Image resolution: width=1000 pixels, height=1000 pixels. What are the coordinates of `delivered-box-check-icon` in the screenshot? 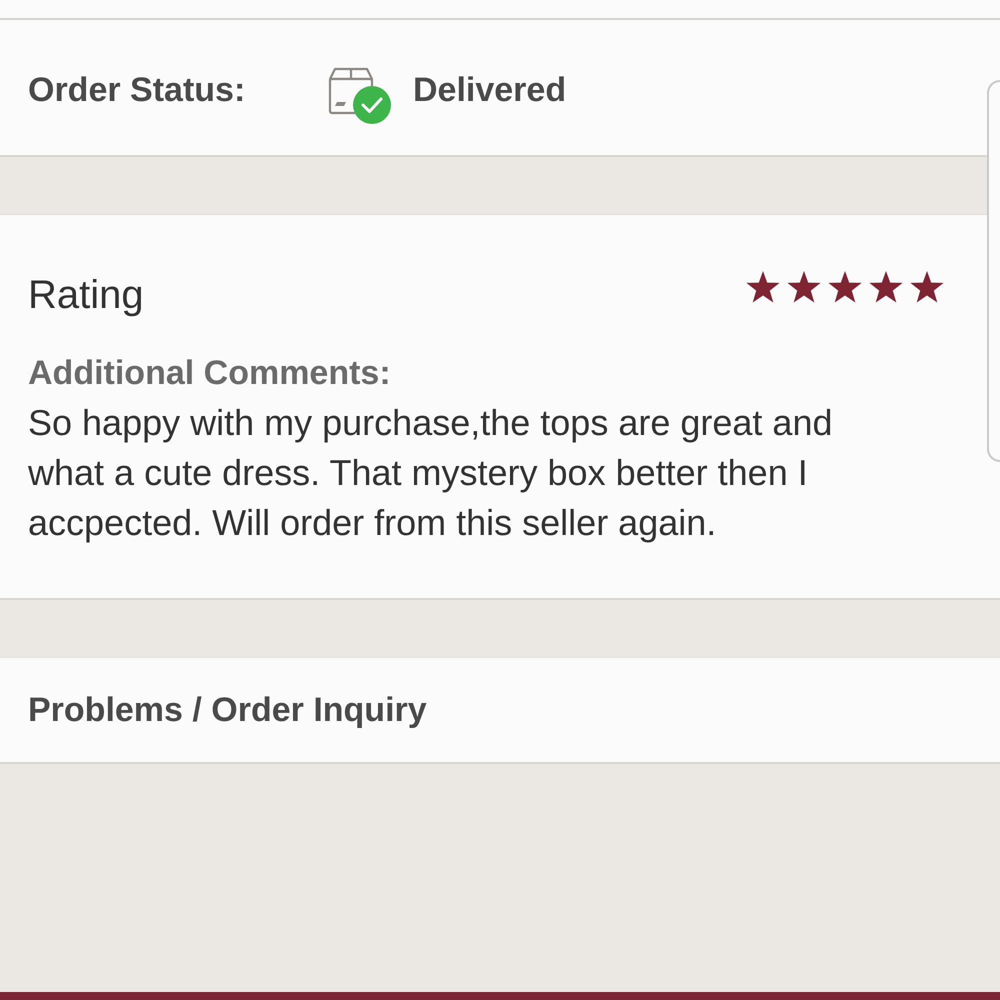 It's located at (359, 95).